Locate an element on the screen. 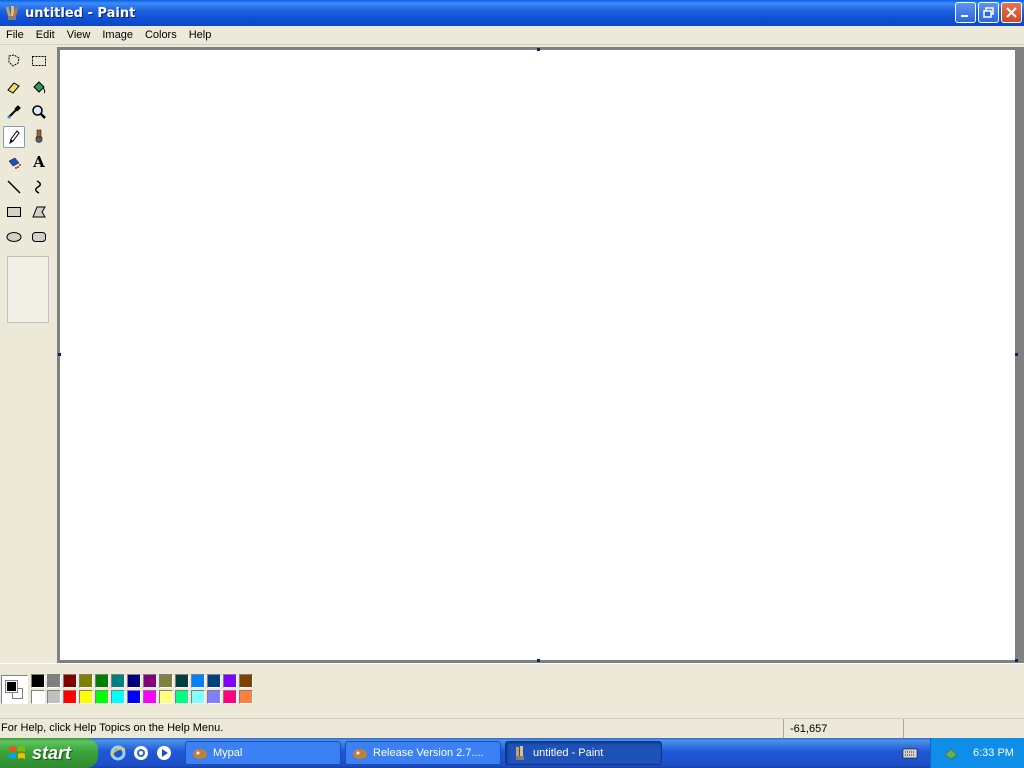 The image size is (1024, 768). tool-options-panel is located at coordinates (28, 289).